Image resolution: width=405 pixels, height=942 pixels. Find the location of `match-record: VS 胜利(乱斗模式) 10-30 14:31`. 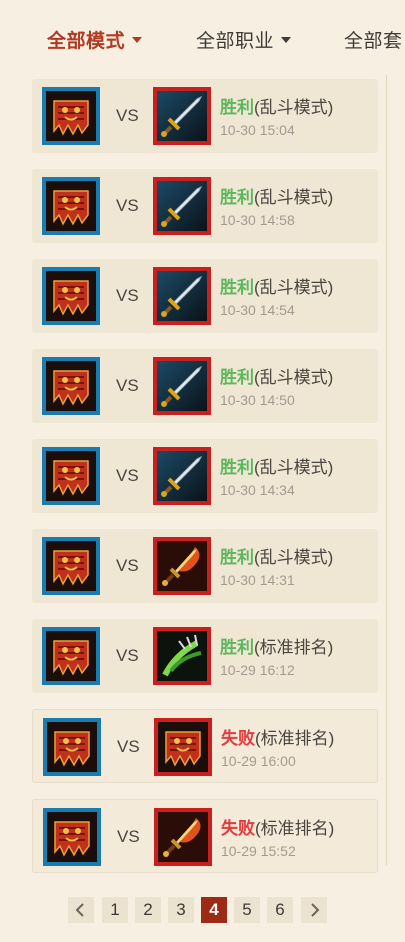

match-record: VS 胜利(乱斗模式) 10-30 14:31 is located at coordinates (205, 566).